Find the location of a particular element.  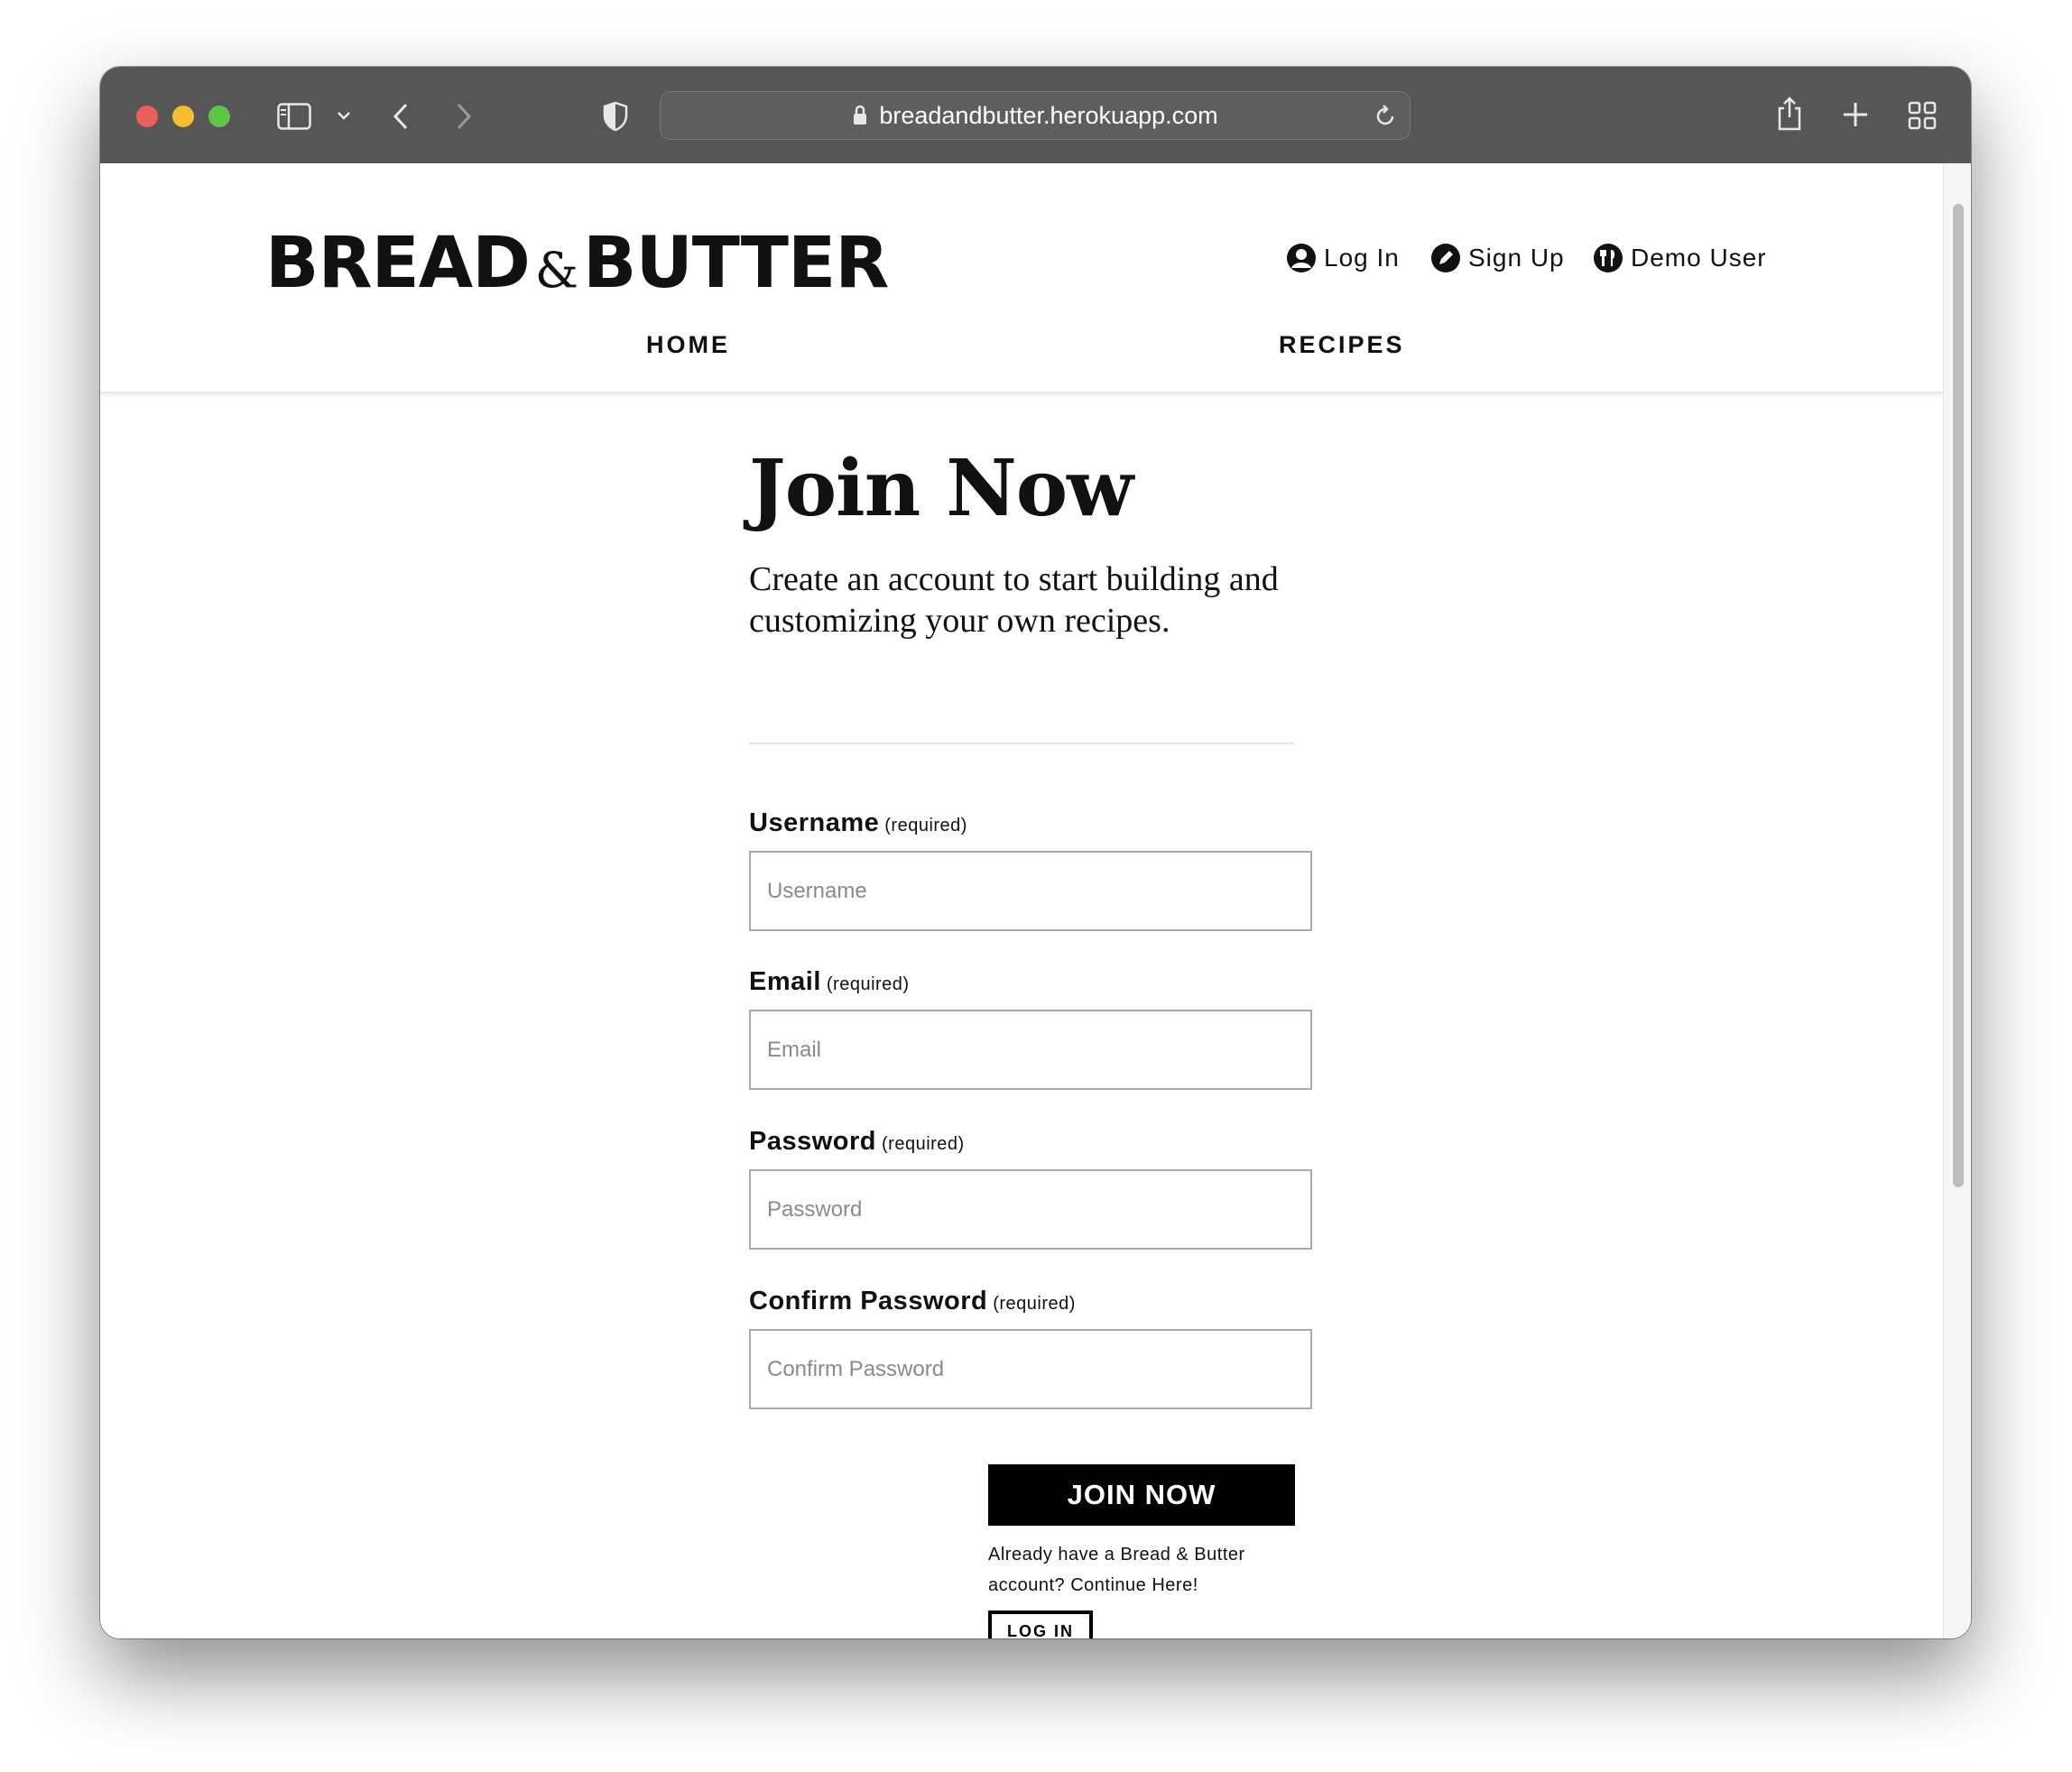

login-link: Log In is located at coordinates (1343, 258).